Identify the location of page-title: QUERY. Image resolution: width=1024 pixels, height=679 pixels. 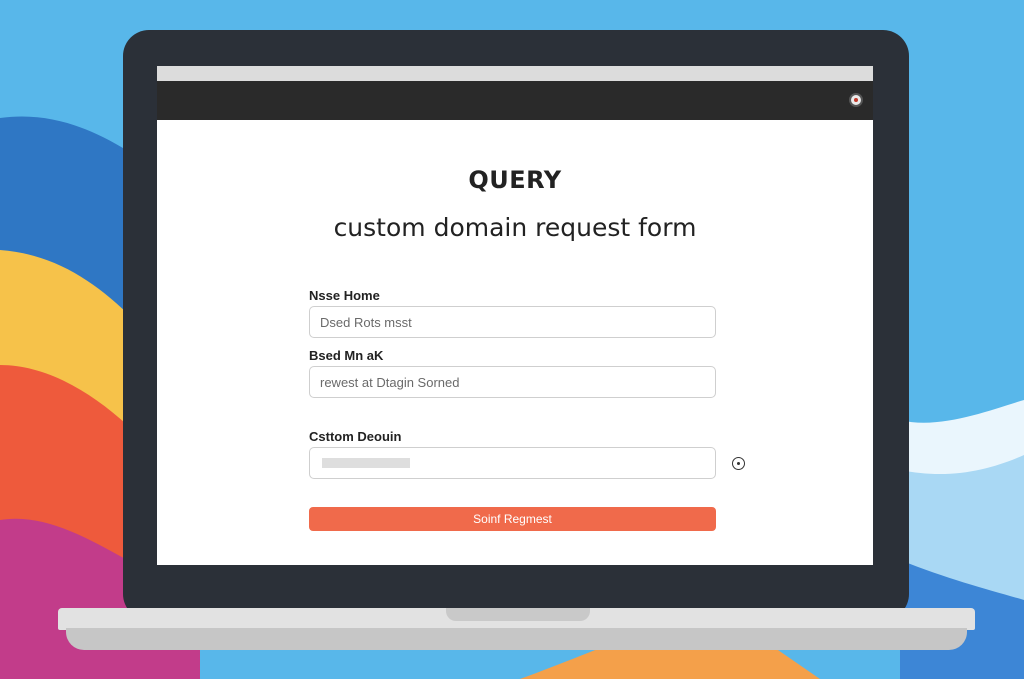
(515, 180).